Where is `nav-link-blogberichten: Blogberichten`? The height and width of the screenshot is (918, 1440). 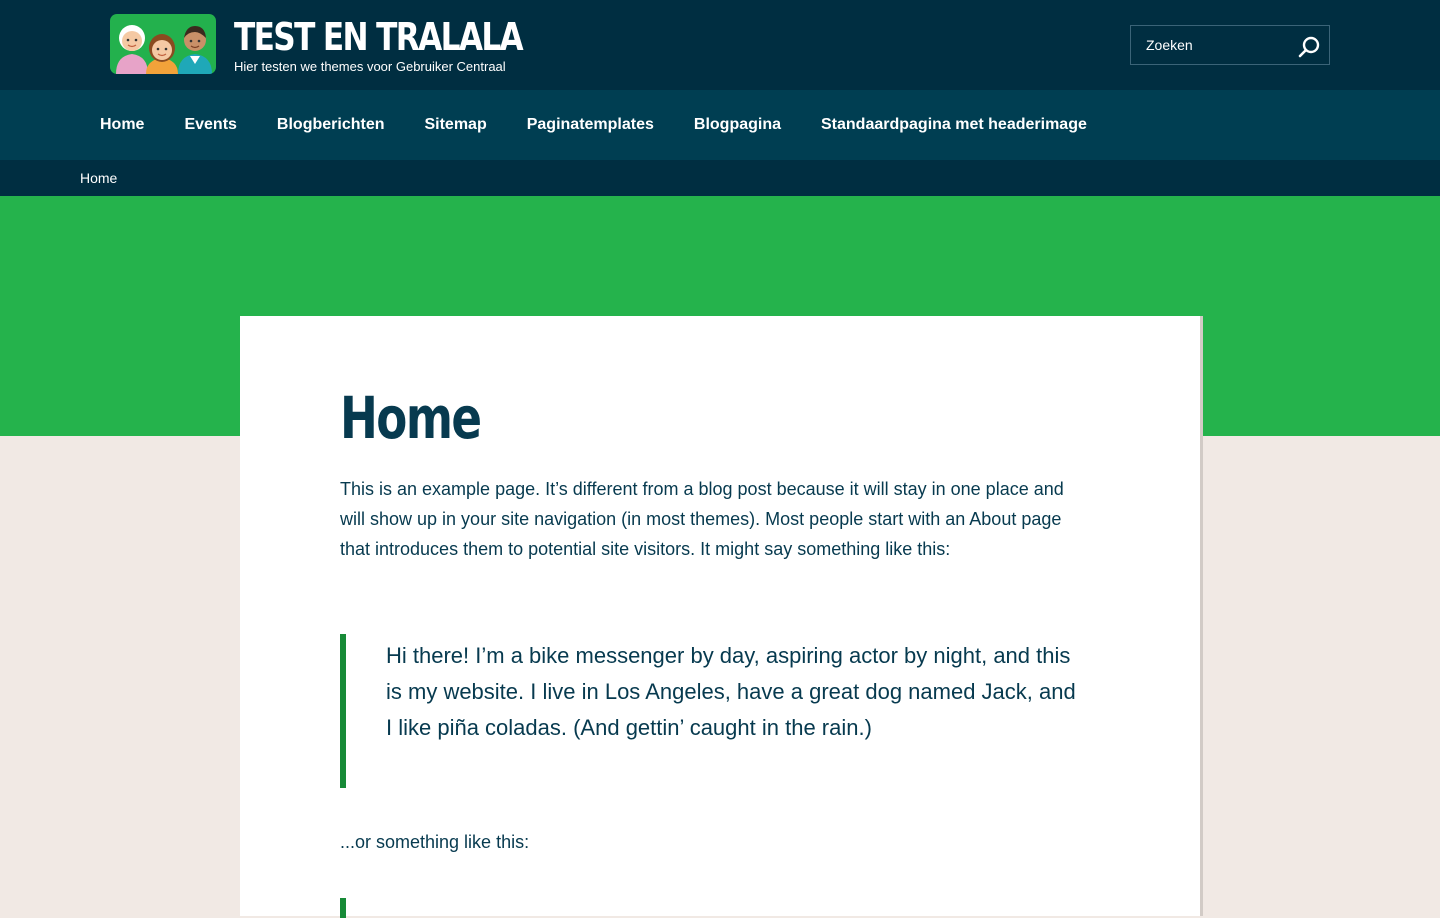 nav-link-blogberichten: Blogberichten is located at coordinates (331, 124).